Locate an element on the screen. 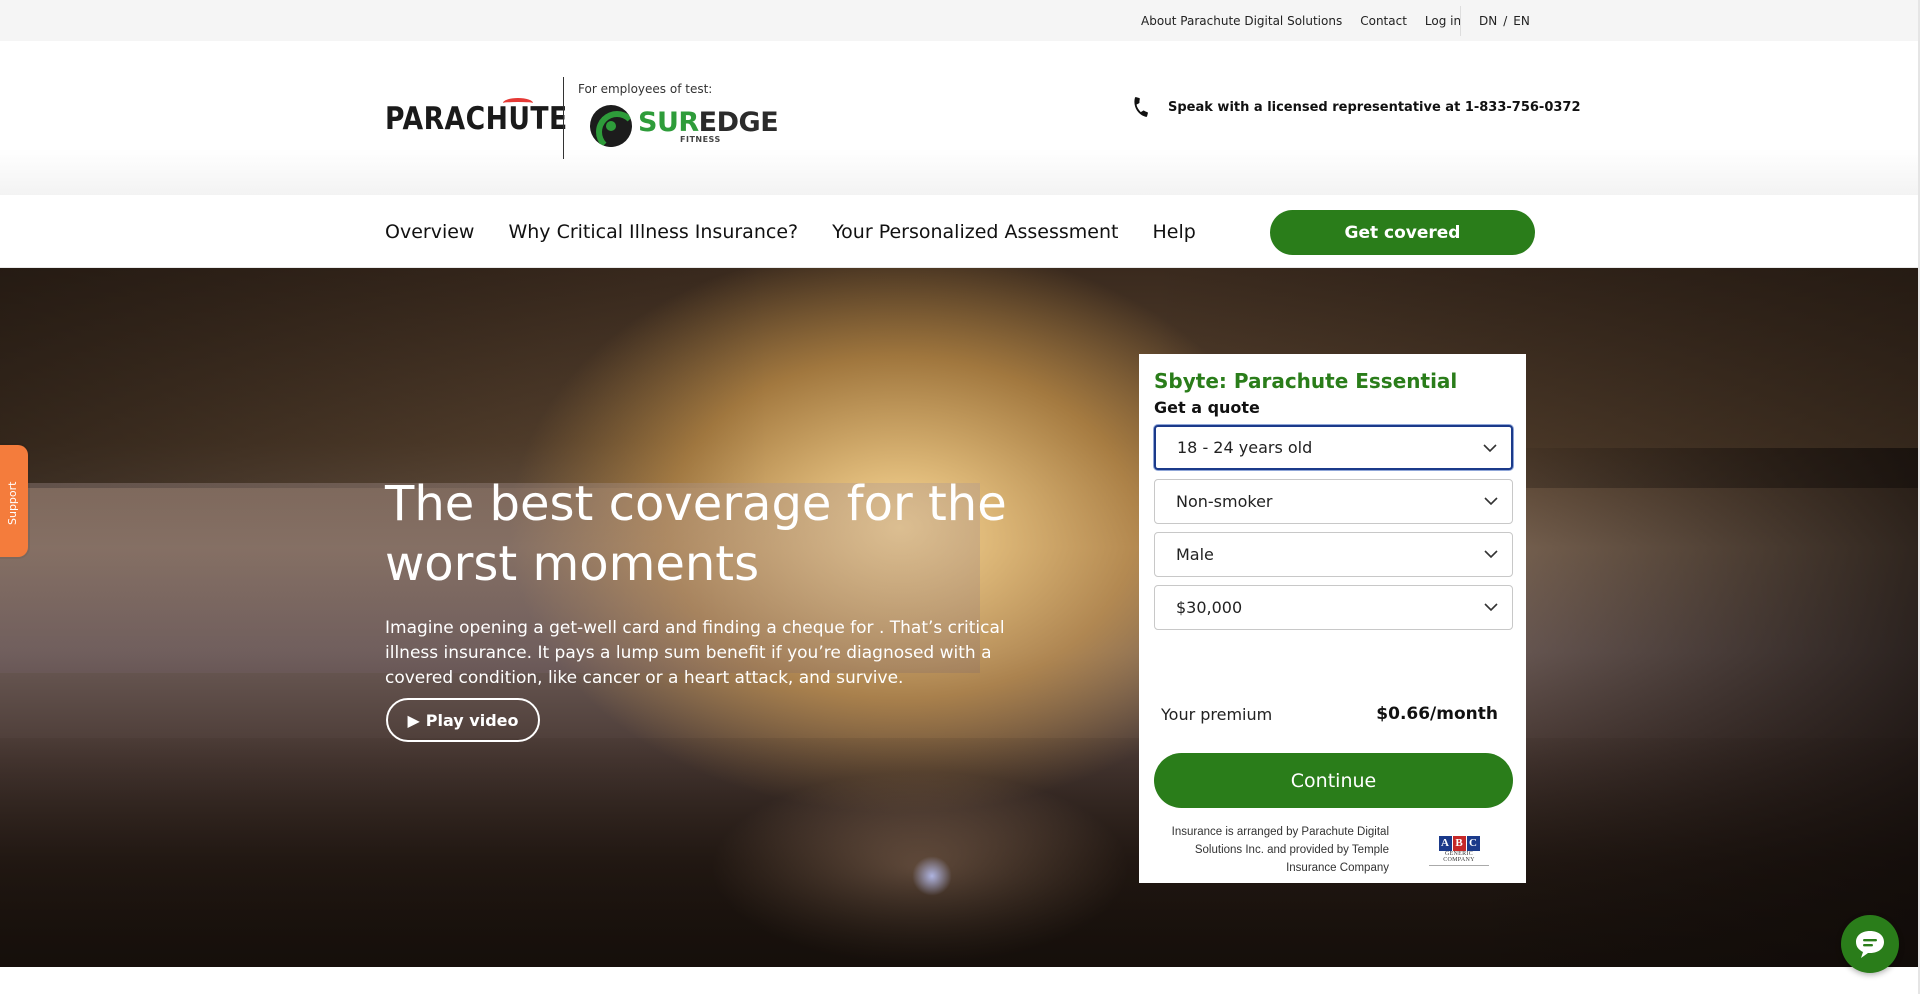 This screenshot has width=1920, height=994. play-video-button: ▶ Play video is located at coordinates (463, 720).